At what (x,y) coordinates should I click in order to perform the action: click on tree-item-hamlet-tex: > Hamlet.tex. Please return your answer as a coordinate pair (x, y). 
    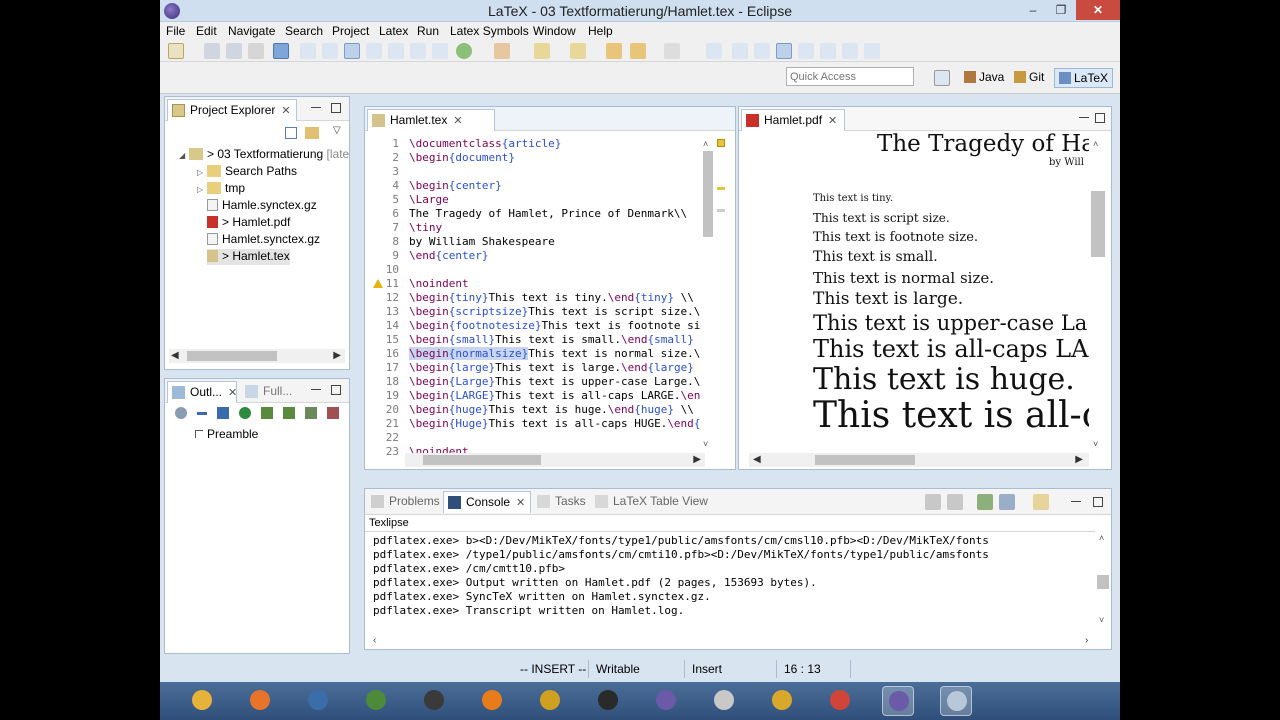
    Looking at the image, I should click on (248, 257).